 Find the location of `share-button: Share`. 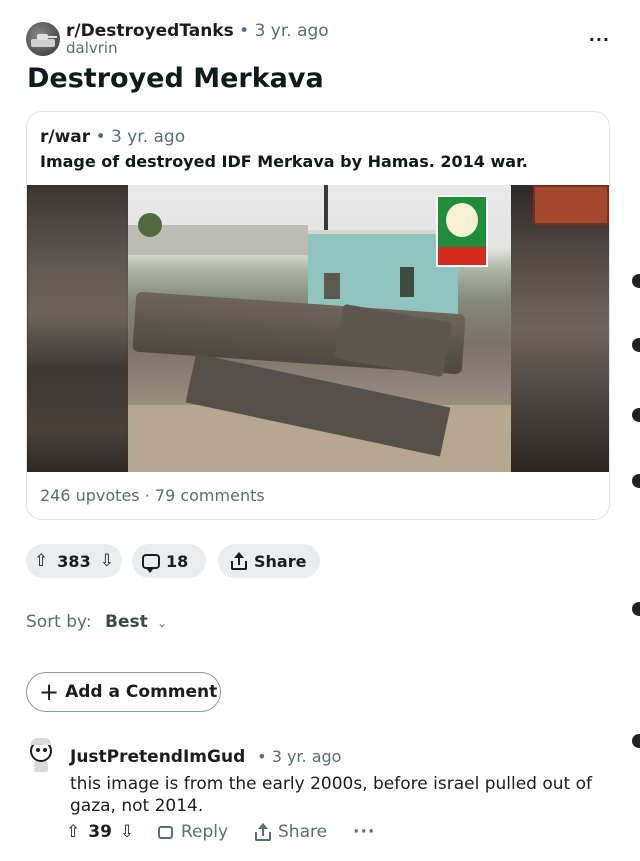

share-button: Share is located at coordinates (269, 561).